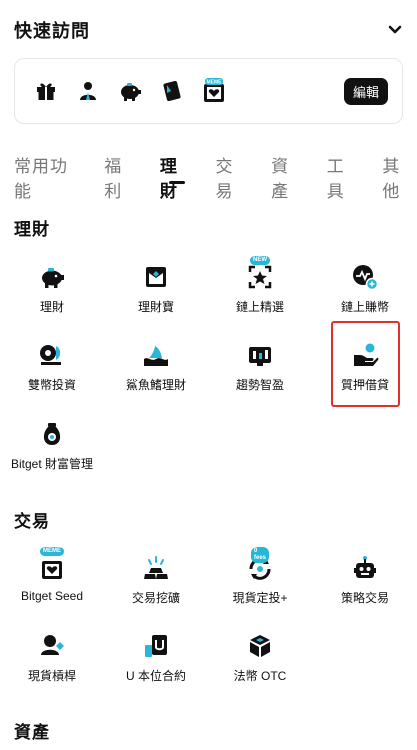 This screenshot has height=750, width=417. I want to click on section-title-wealth: 理財, so click(32, 229).